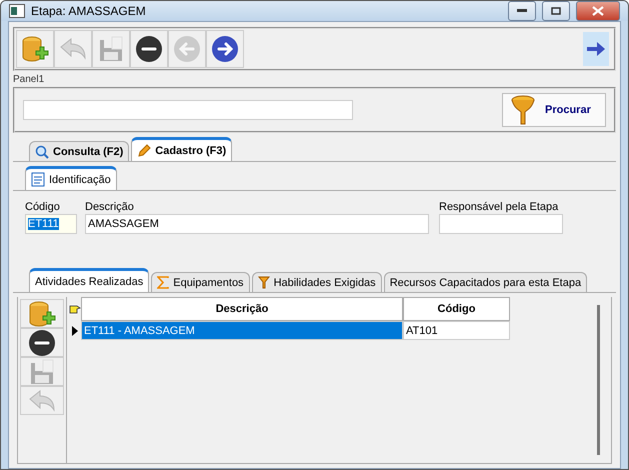  Describe the element at coordinates (75, 331) in the screenshot. I see `row-pointer-icon` at that location.